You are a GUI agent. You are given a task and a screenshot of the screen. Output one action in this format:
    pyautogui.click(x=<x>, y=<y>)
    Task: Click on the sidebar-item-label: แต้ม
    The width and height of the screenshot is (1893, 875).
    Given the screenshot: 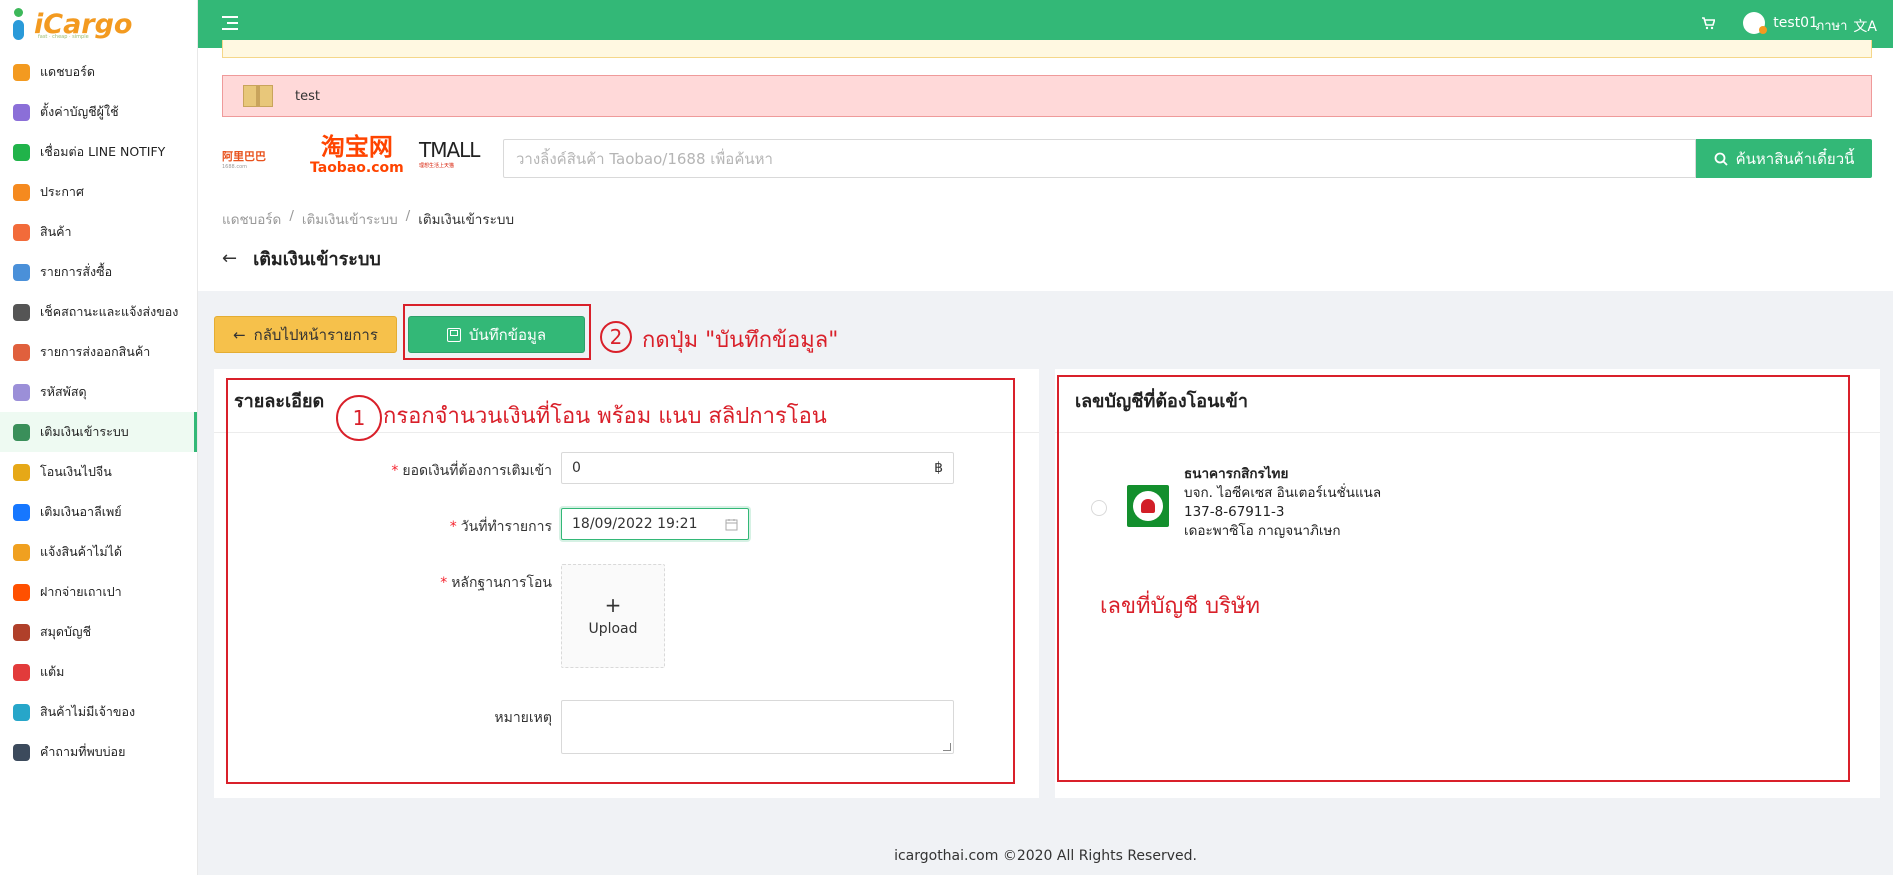 What is the action you would take?
    pyautogui.click(x=52, y=671)
    